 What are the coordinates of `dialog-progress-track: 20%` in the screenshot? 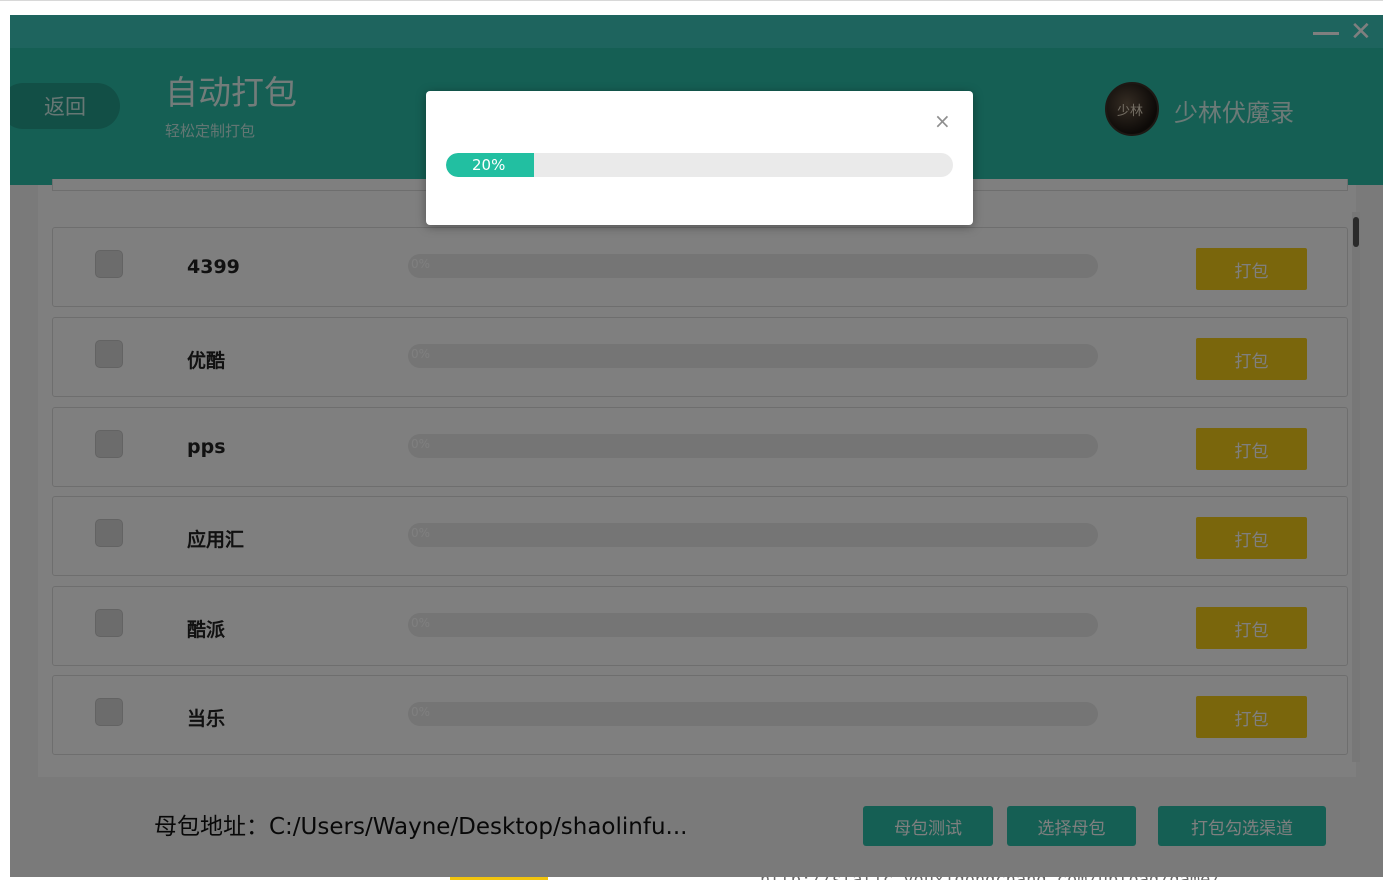 It's located at (699, 165).